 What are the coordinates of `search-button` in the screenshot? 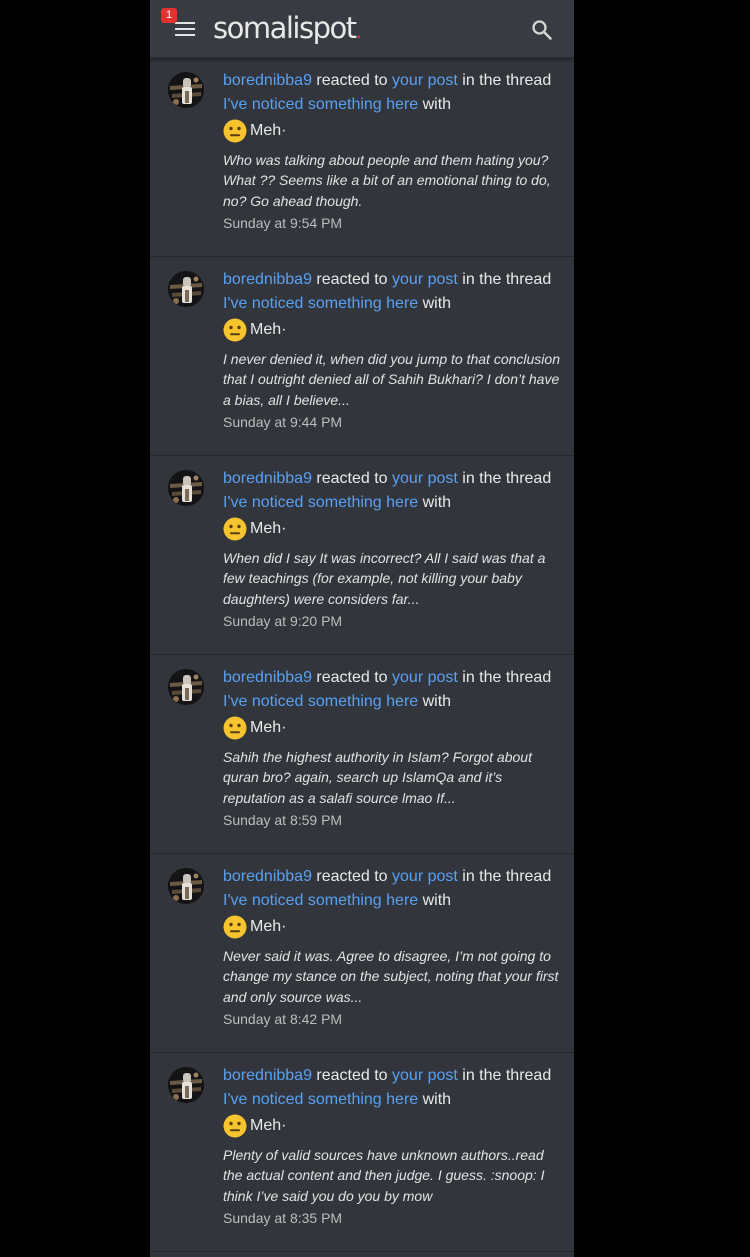 It's located at (542, 30).